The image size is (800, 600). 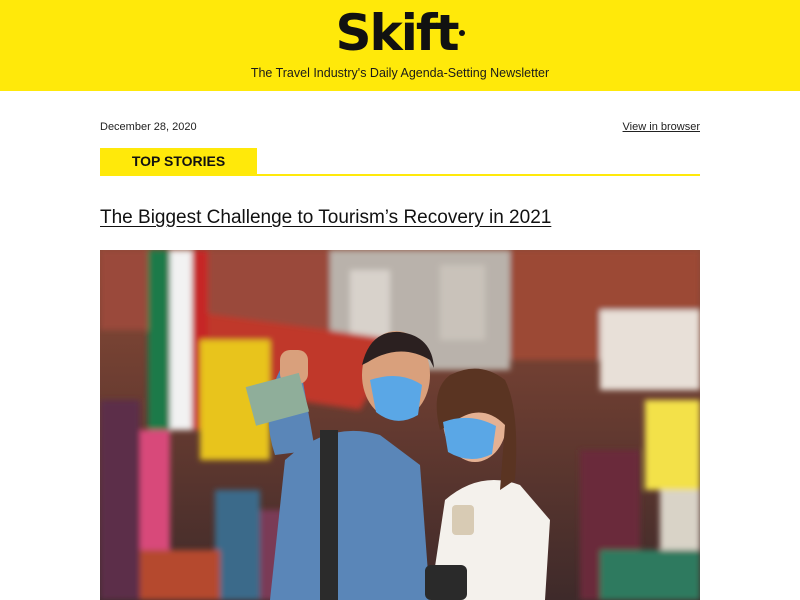 I want to click on view-in-browser-link: View in browser, so click(x=661, y=127).